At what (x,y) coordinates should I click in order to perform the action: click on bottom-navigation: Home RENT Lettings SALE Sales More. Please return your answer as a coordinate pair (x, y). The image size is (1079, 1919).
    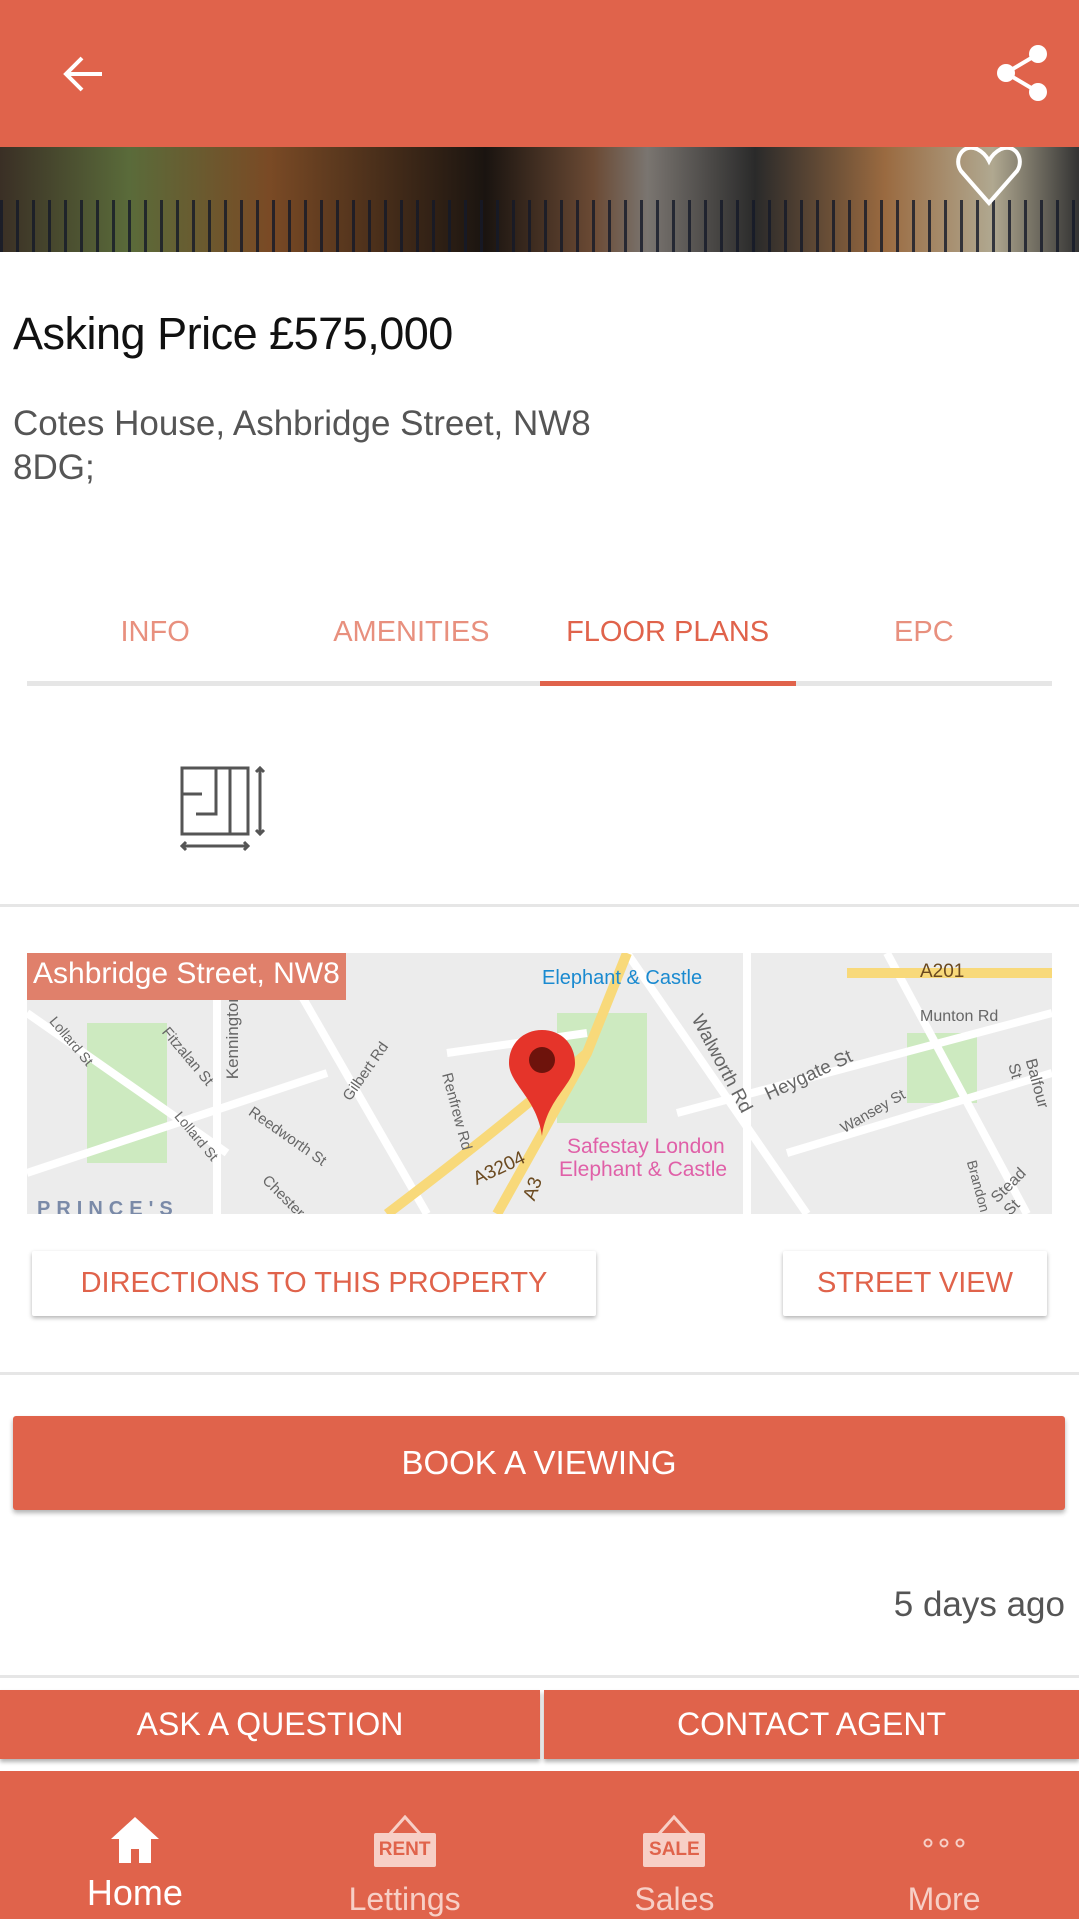
    Looking at the image, I should click on (539, 1845).